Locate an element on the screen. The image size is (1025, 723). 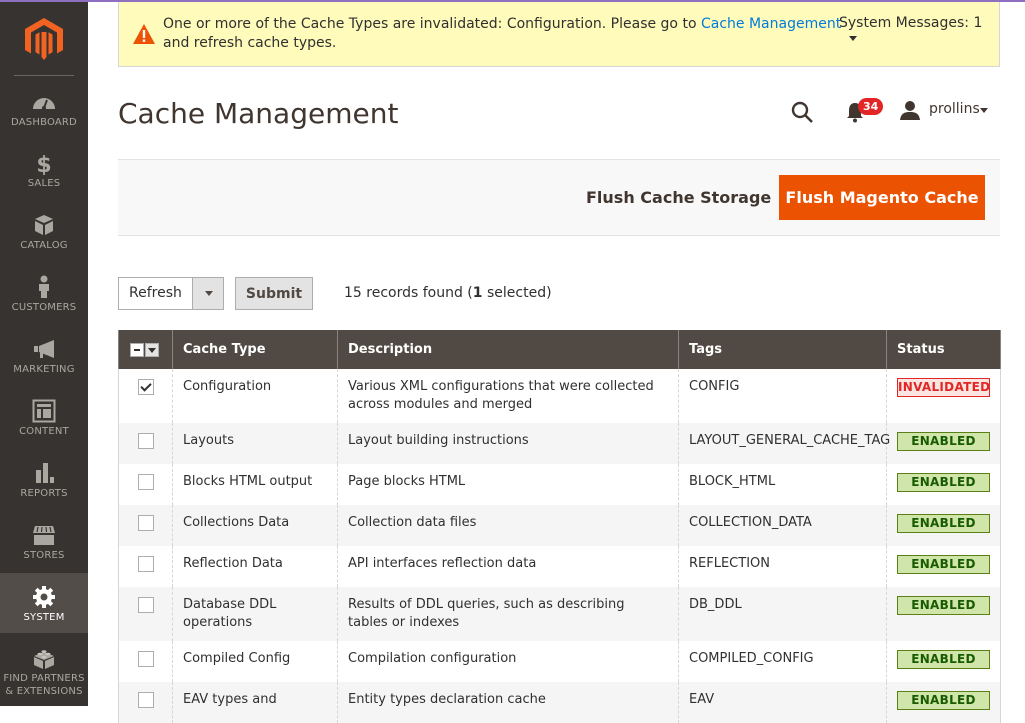
cache-type-cell: Compiled Config is located at coordinates (255, 661).